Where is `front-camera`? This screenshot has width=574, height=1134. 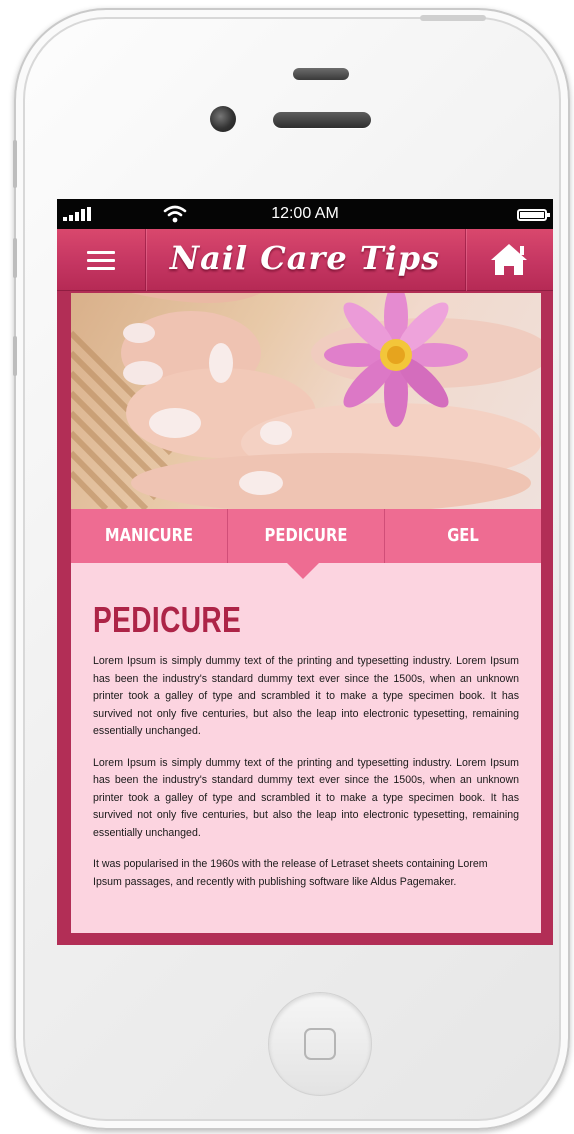
front-camera is located at coordinates (223, 119).